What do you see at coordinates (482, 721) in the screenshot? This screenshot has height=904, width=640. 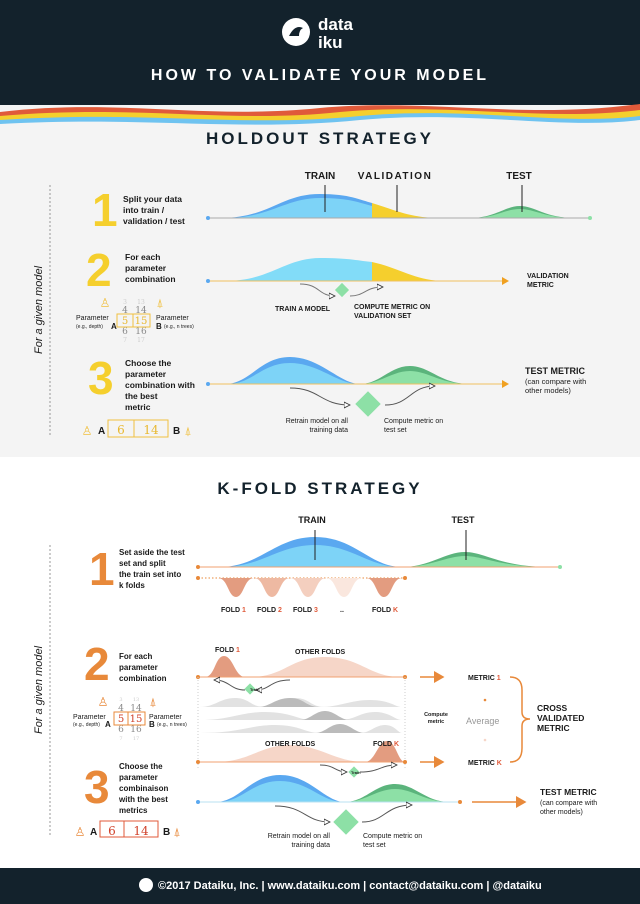 I see `average-label: Average` at bounding box center [482, 721].